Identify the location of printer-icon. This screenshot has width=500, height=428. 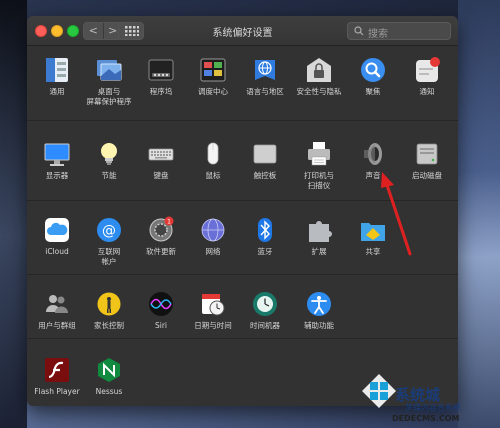
(319, 154).